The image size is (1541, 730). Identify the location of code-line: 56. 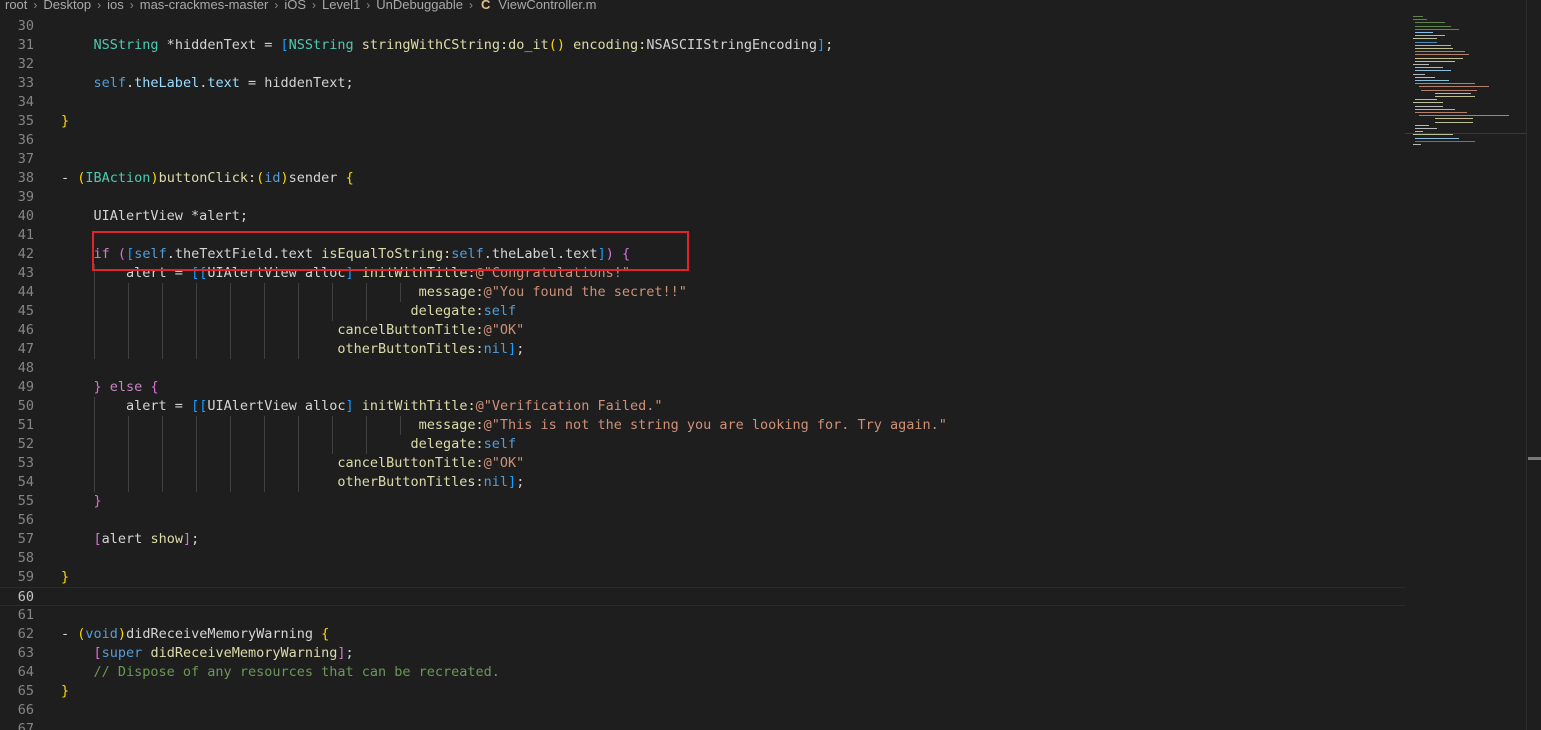
(702, 520).